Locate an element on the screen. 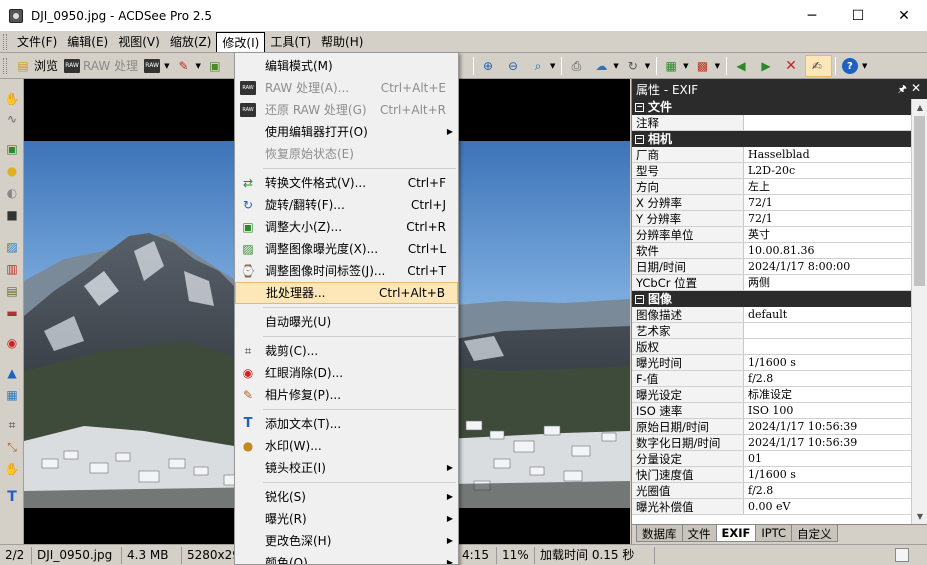 This screenshot has height=565, width=927. menu-item-color: 颜色(O) ▶ is located at coordinates (346, 558).